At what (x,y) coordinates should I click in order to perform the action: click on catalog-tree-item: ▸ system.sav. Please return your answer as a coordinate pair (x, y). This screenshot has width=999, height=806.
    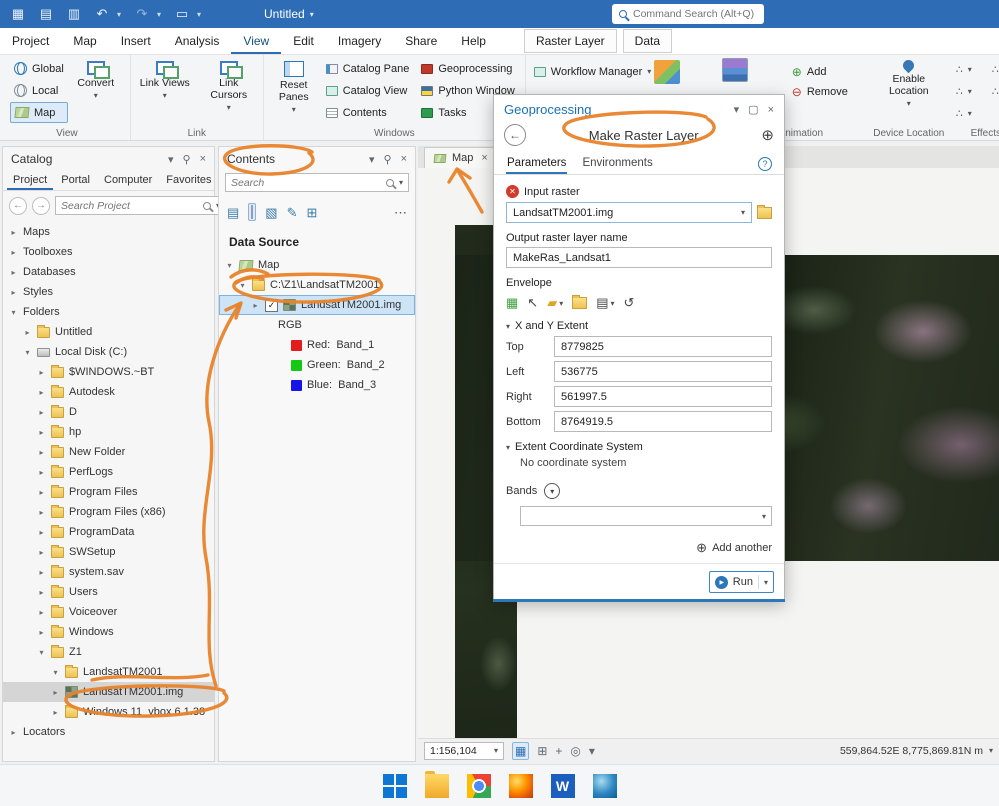
    Looking at the image, I should click on (108, 572).